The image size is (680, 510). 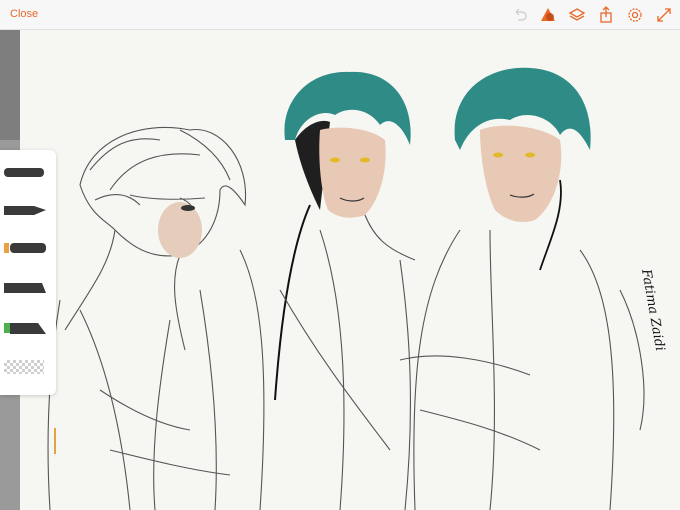 I want to click on brush-1-tool, so click(x=26, y=172).